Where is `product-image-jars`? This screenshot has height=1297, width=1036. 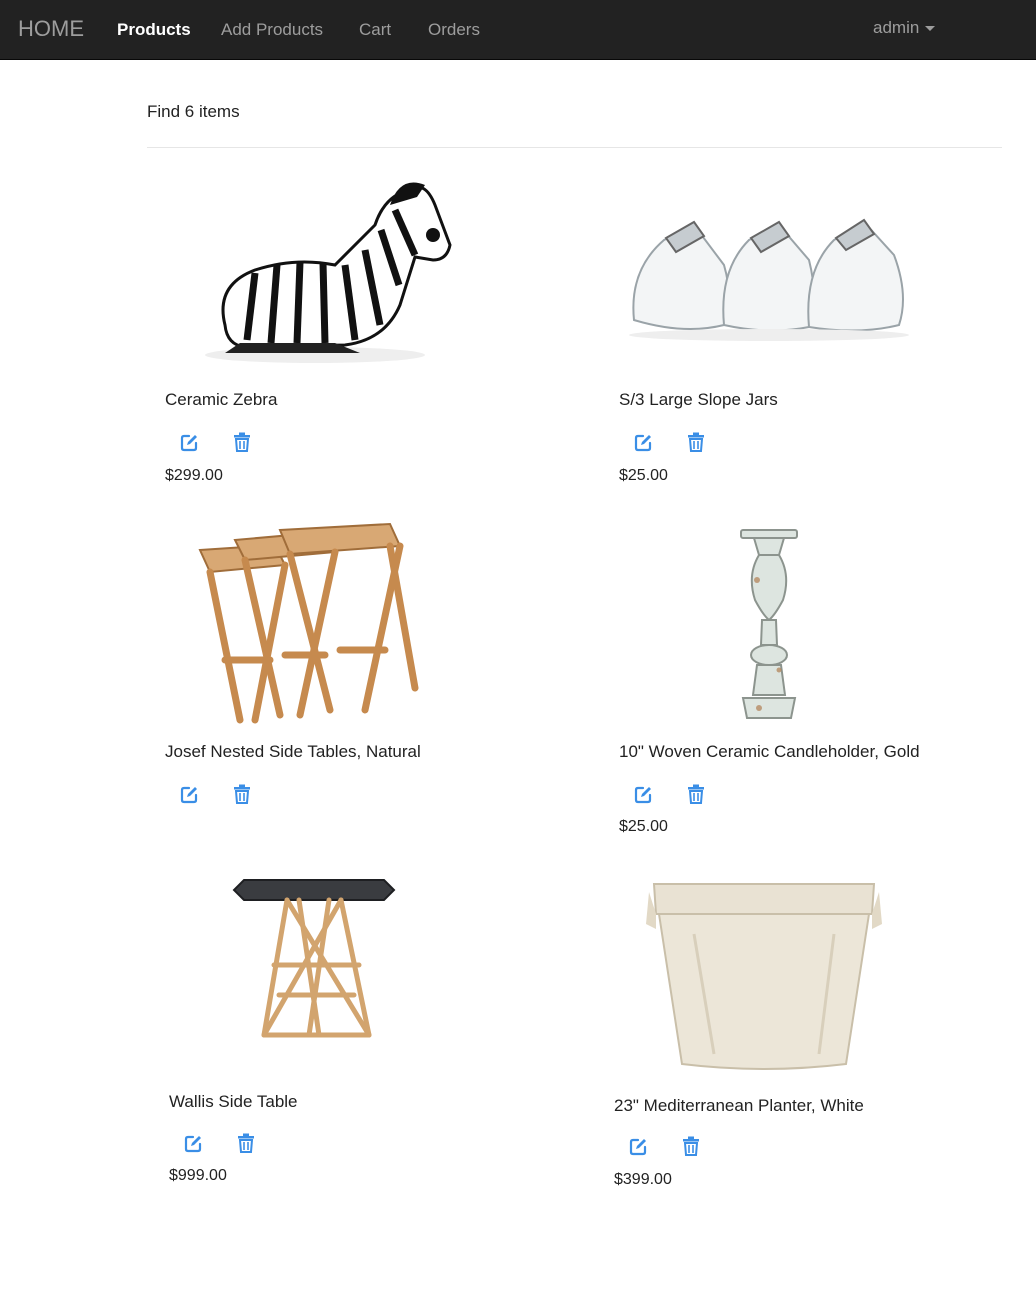
product-image-jars is located at coordinates (784, 275).